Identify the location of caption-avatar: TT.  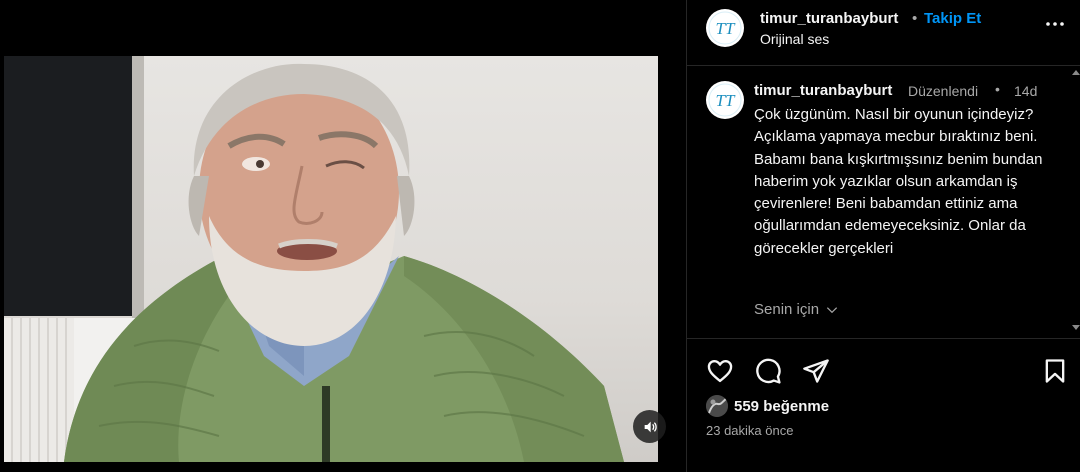
(725, 100).